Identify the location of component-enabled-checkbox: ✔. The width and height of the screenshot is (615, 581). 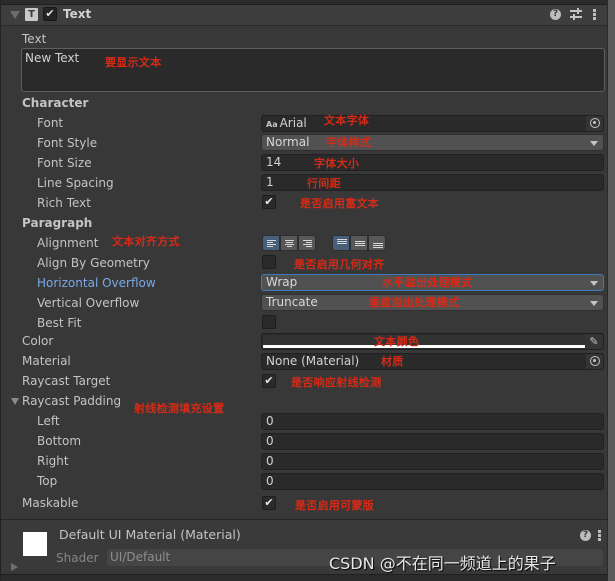
(50, 14).